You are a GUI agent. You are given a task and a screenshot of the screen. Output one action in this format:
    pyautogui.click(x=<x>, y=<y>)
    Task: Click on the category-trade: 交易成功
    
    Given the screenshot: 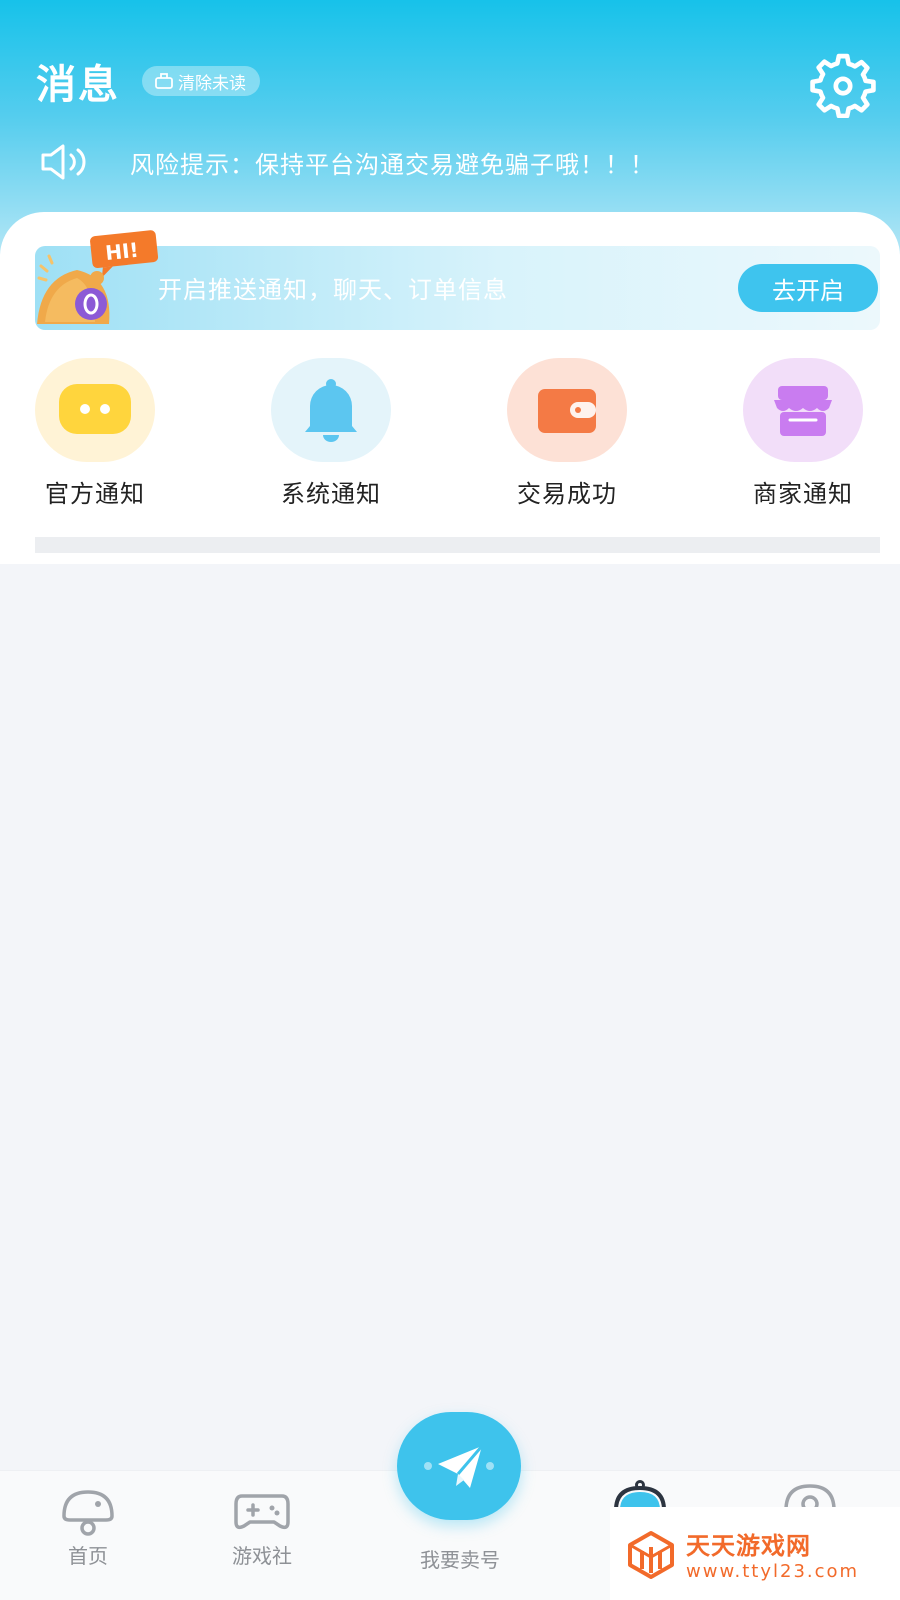 What is the action you would take?
    pyautogui.click(x=567, y=433)
    